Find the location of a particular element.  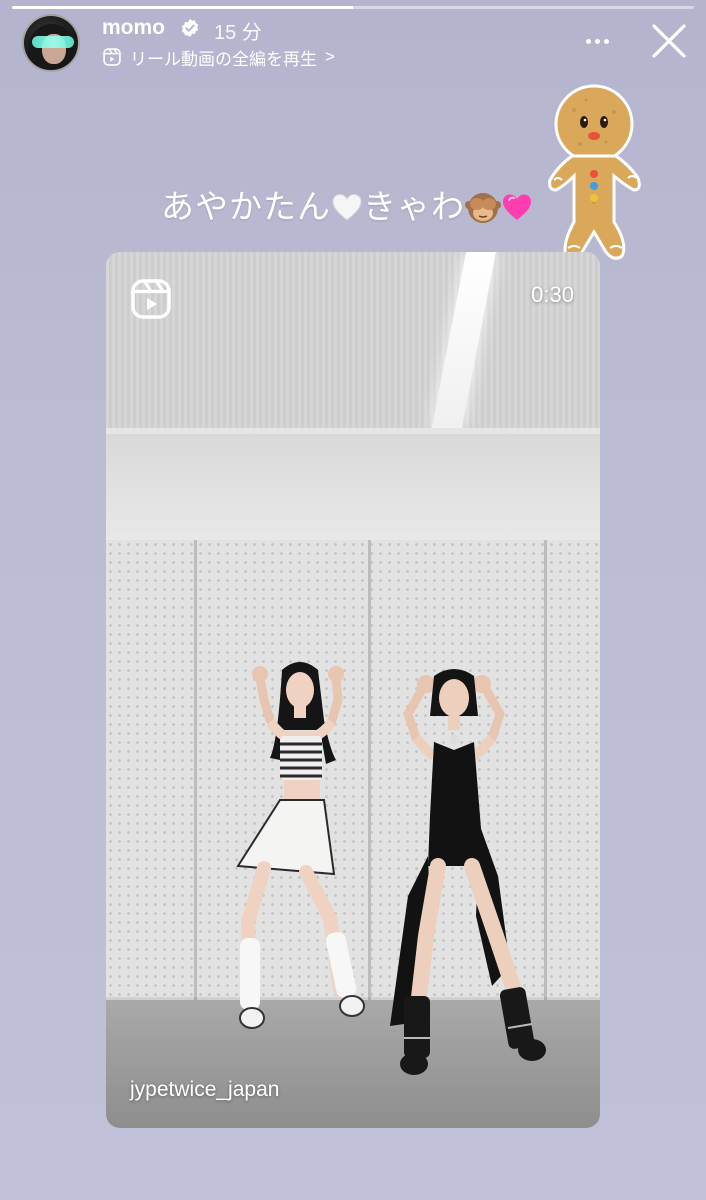

verified-badge-icon is located at coordinates (190, 28).